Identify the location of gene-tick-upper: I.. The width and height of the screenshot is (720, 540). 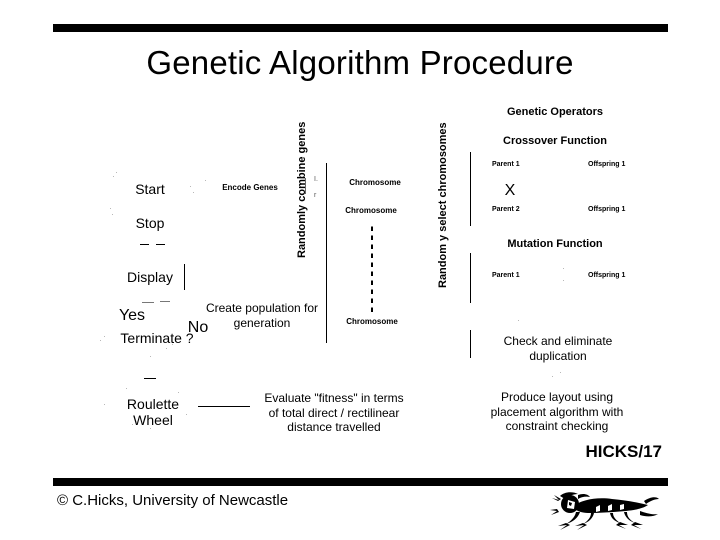
(316, 179).